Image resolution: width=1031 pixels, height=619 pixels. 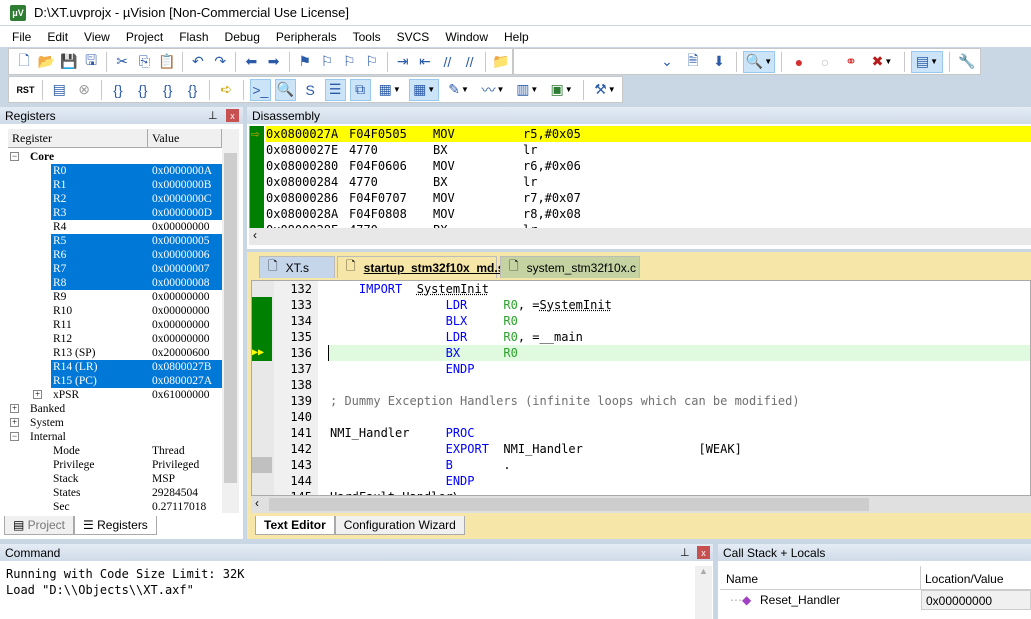 I want to click on call-stack-window-button: ⧉, so click(x=360, y=89).